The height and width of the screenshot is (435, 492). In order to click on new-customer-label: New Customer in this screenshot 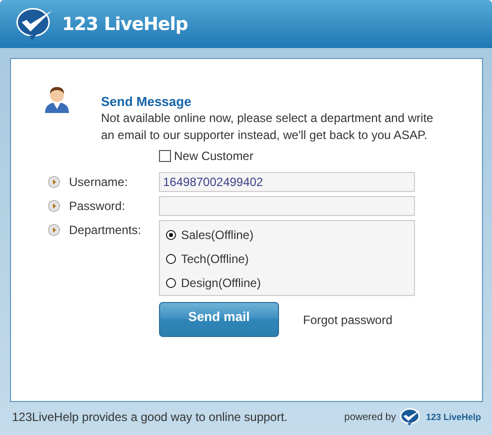, I will do `click(214, 156)`.